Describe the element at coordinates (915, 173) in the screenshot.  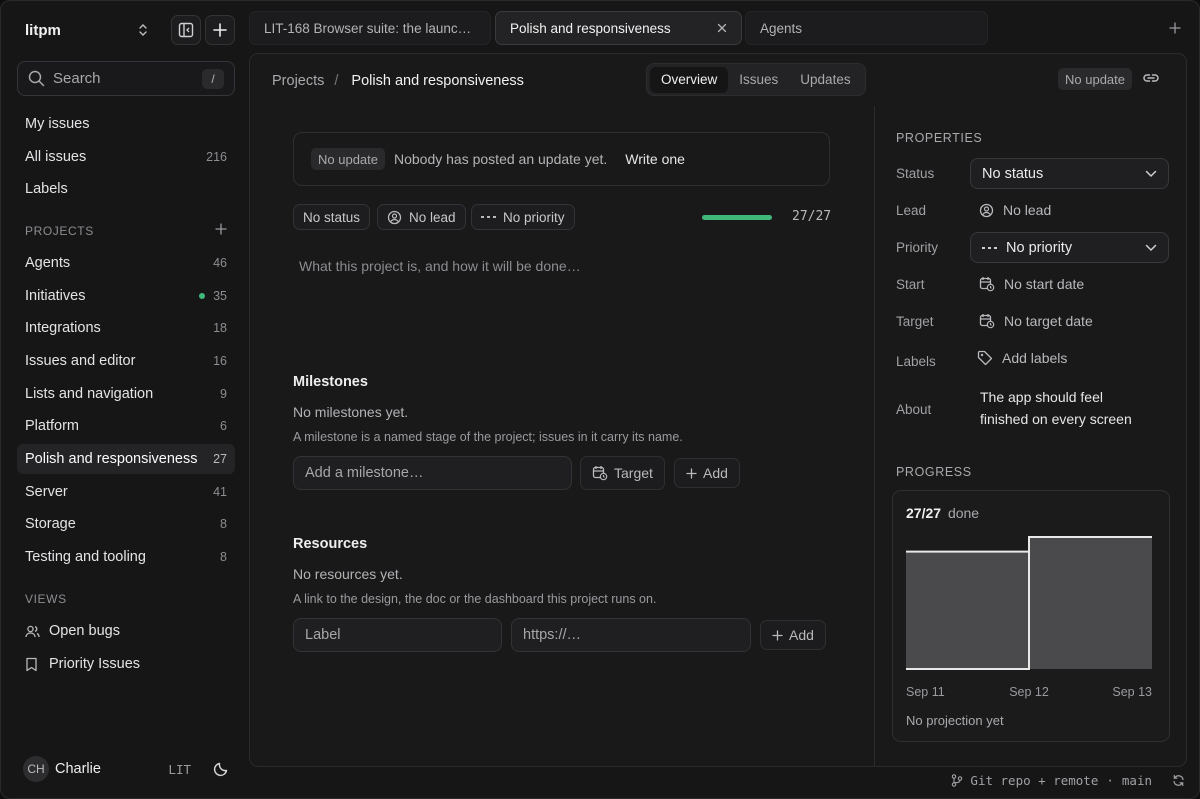
I see `status-label: Status` at that location.